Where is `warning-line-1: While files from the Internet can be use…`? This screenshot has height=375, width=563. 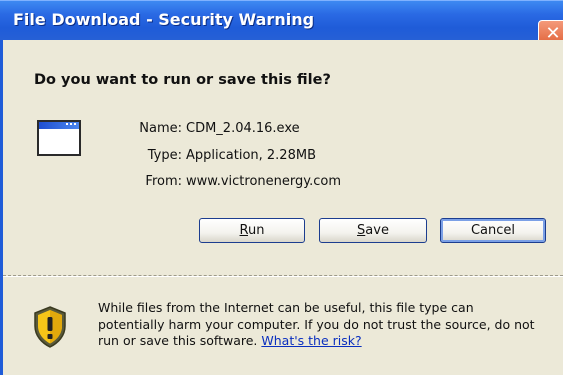
warning-line-1: While files from the Internet can be use… is located at coordinates (286, 307).